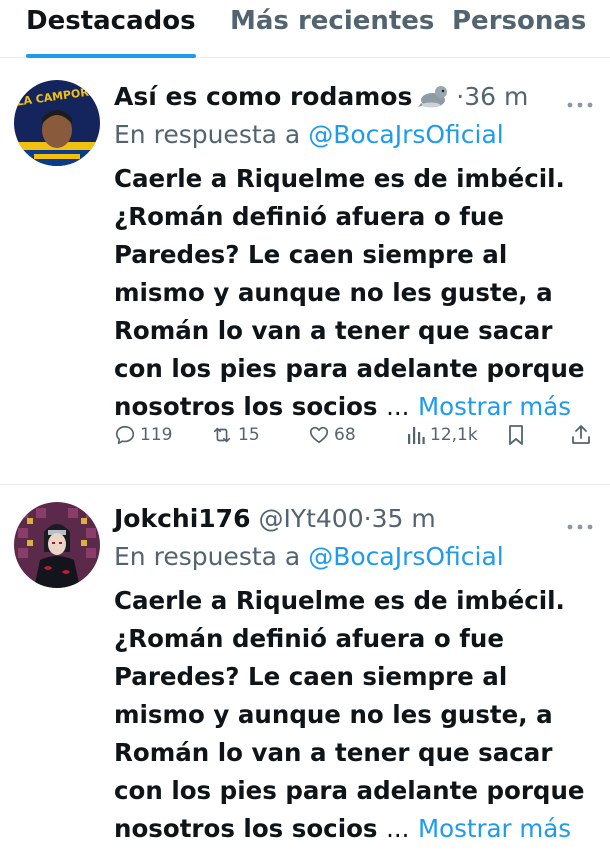 The image size is (610, 861). What do you see at coordinates (111, 56) in the screenshot?
I see `active-tab-indicator` at bounding box center [111, 56].